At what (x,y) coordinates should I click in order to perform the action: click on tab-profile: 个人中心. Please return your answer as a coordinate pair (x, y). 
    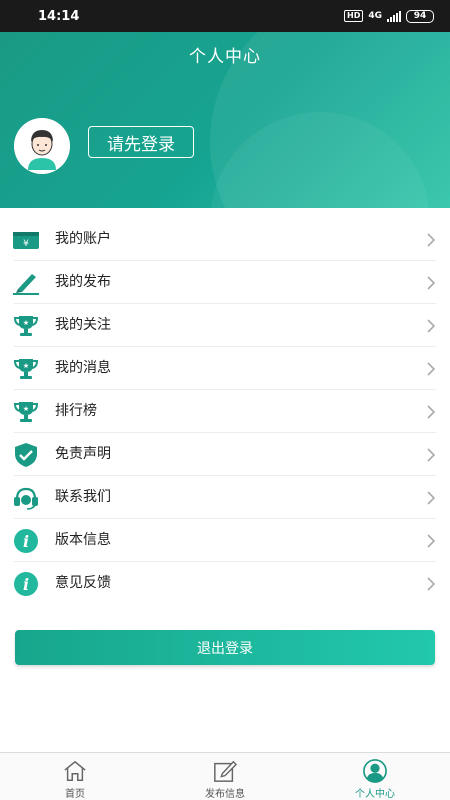
    Looking at the image, I should click on (375, 776).